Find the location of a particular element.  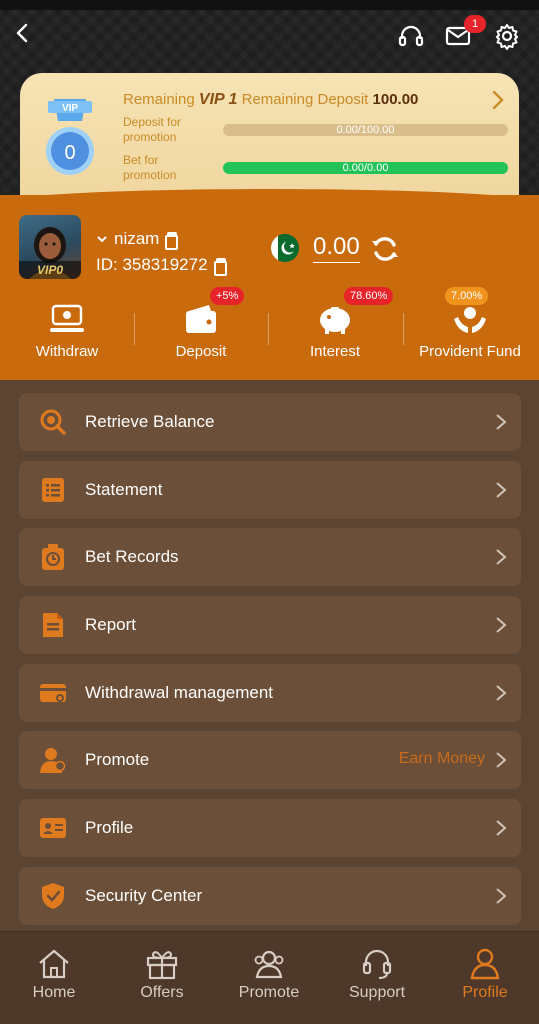

nav-offers: Offers is located at coordinates (162, 978).